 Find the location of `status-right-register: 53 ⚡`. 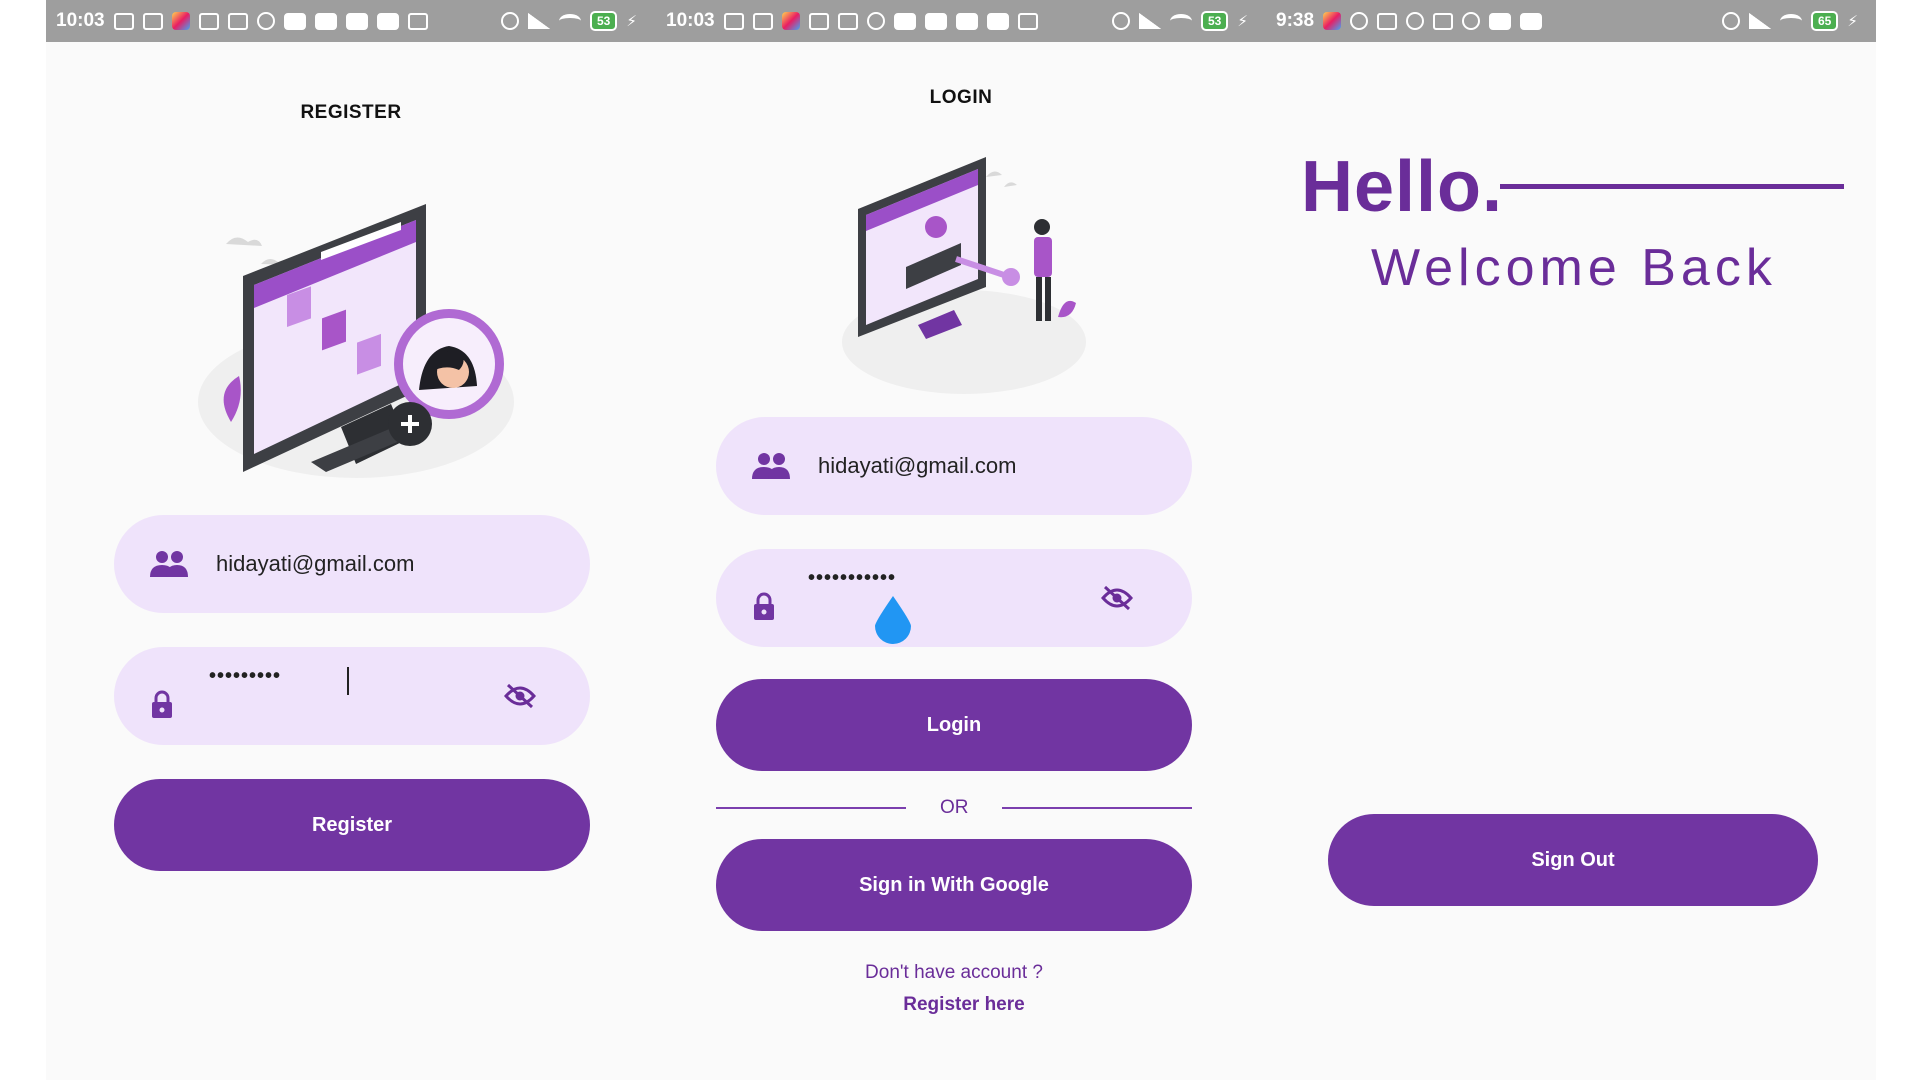

status-right-register: 53 ⚡ is located at coordinates (569, 21).